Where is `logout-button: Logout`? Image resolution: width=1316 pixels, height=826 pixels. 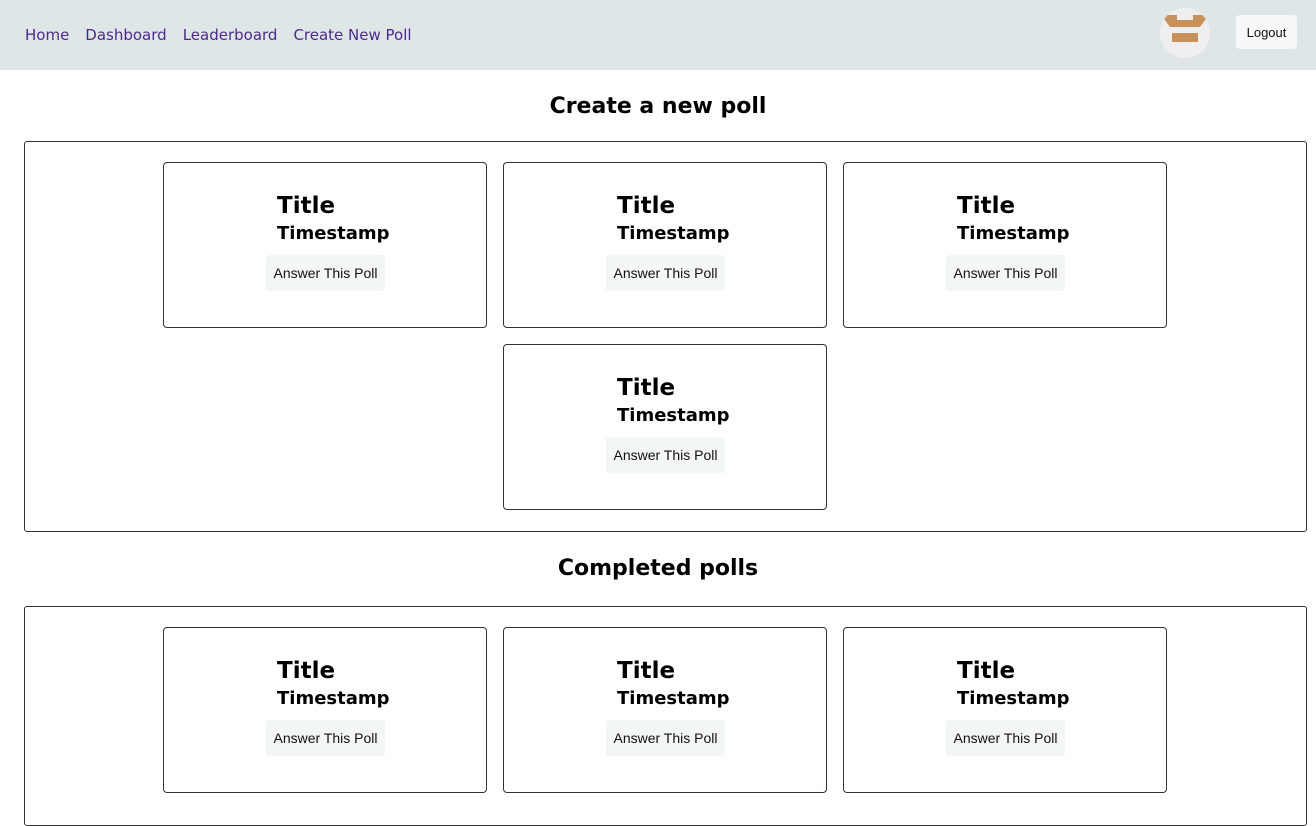
logout-button: Logout is located at coordinates (1266, 32).